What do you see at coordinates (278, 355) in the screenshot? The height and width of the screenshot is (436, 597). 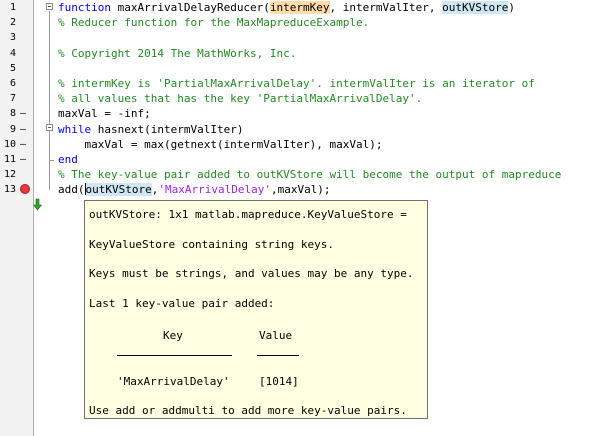 I see `datatip-rule-value` at bounding box center [278, 355].